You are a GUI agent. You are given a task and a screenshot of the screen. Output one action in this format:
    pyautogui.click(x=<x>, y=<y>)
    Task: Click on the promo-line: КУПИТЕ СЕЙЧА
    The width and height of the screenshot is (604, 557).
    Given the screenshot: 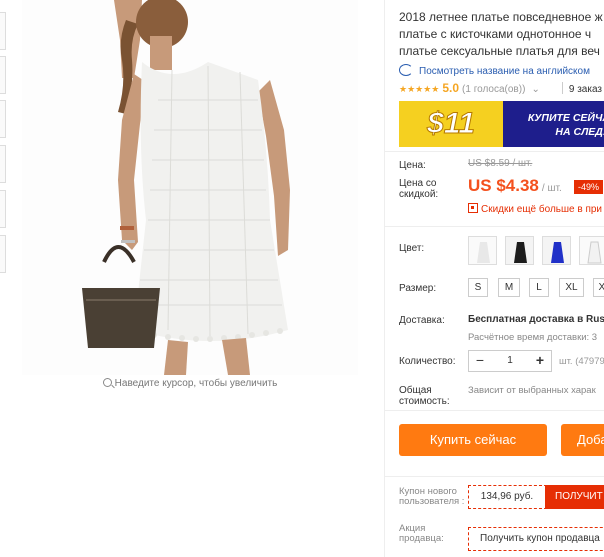 What is the action you would take?
    pyautogui.click(x=565, y=118)
    